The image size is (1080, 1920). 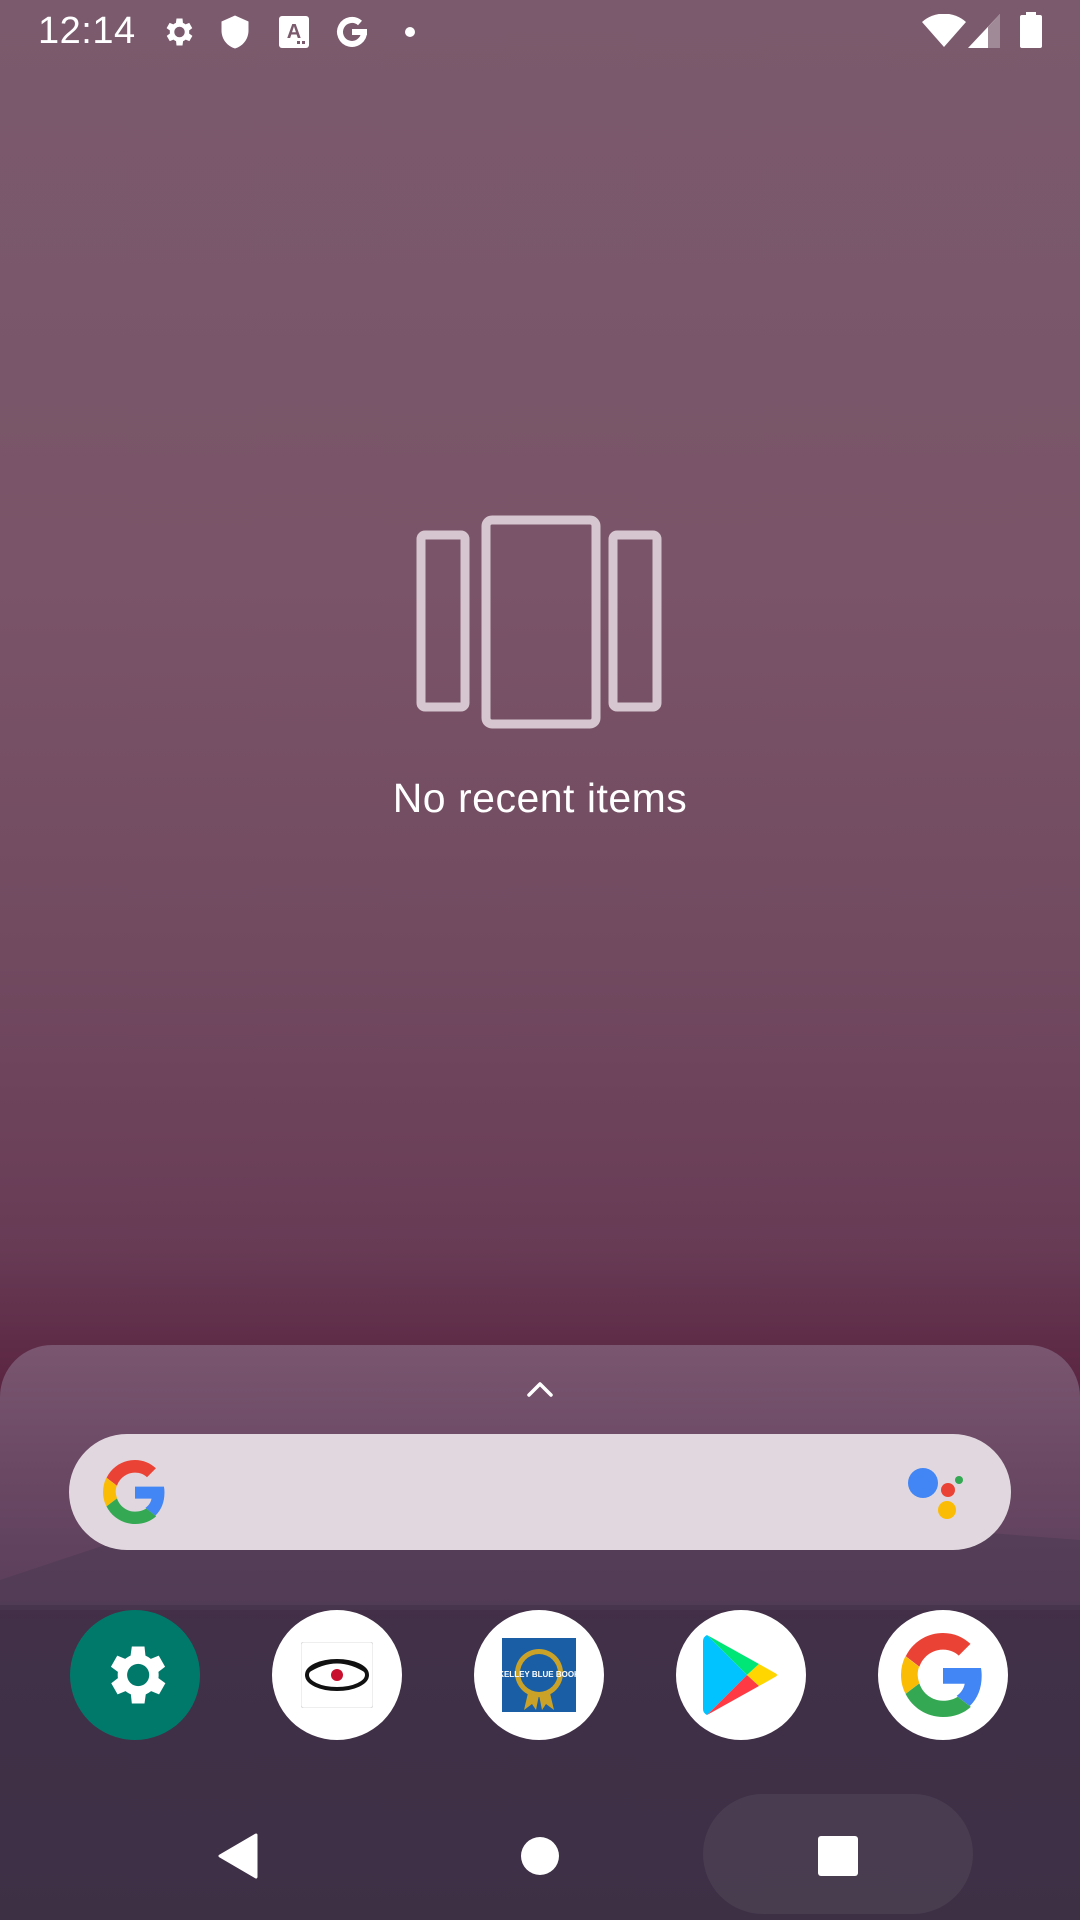 I want to click on text-scan-icon: A, so click(x=294, y=34).